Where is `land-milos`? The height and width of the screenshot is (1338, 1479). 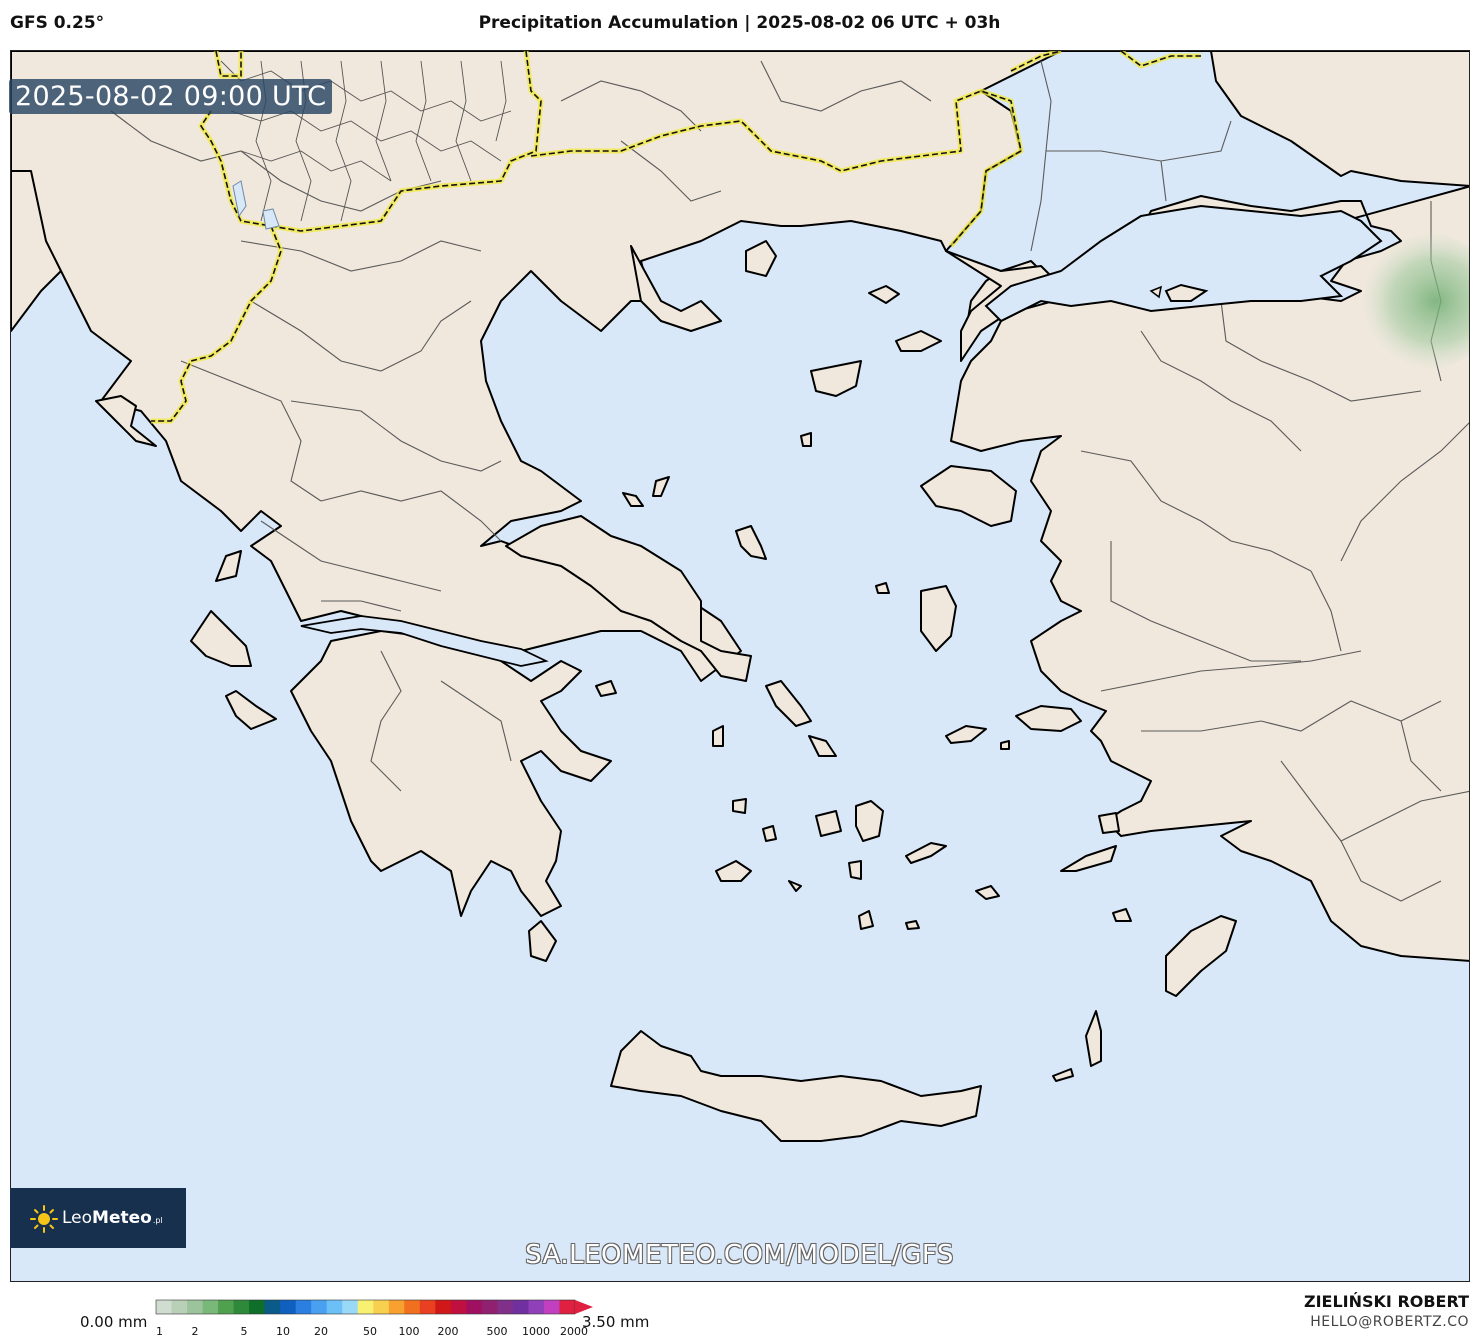 land-milos is located at coordinates (733, 871).